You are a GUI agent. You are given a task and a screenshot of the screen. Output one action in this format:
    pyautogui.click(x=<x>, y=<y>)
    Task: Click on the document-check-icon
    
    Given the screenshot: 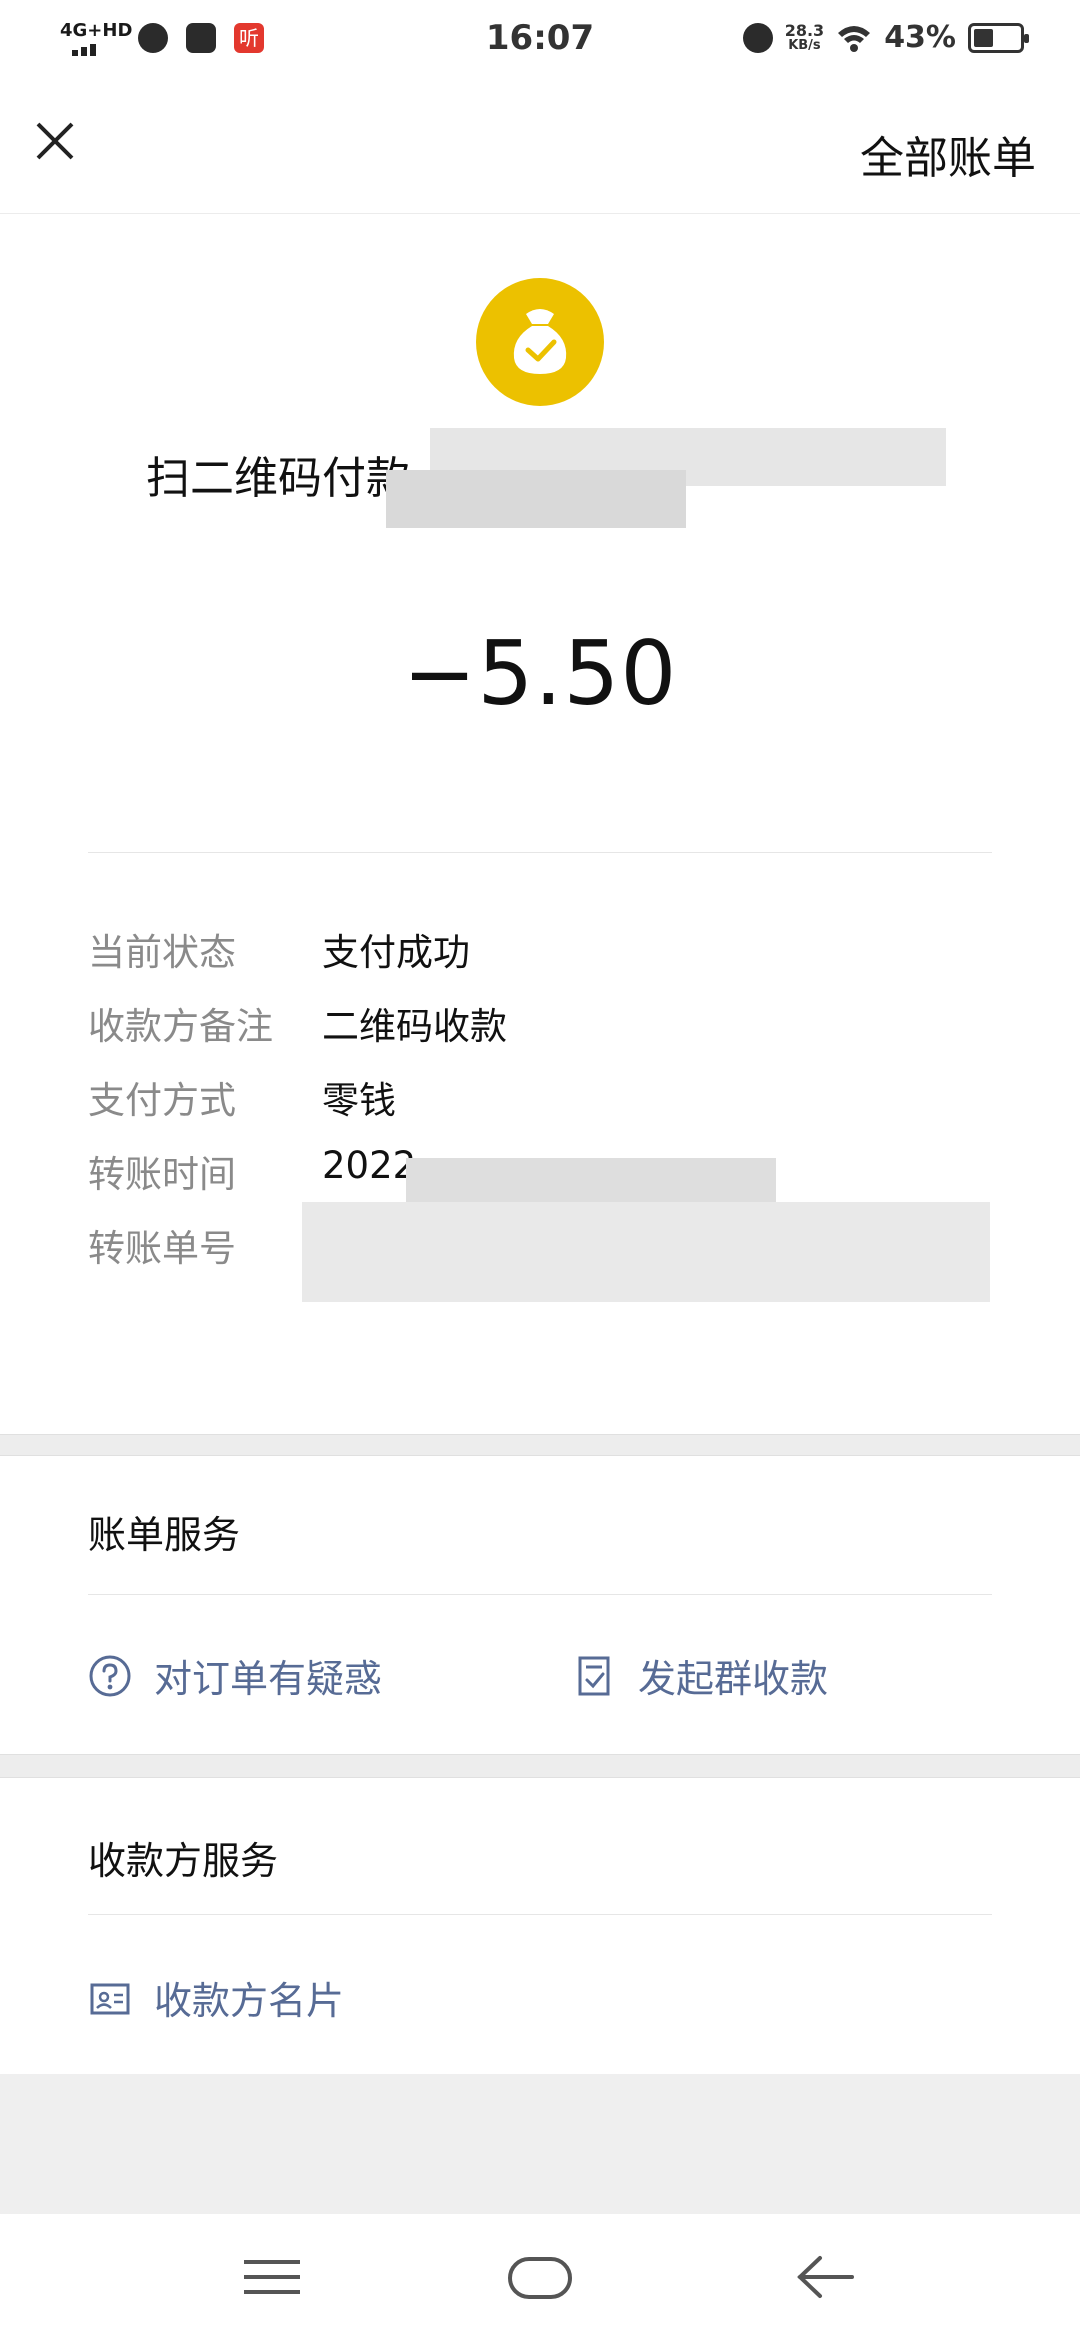 What is the action you would take?
    pyautogui.click(x=594, y=1675)
    